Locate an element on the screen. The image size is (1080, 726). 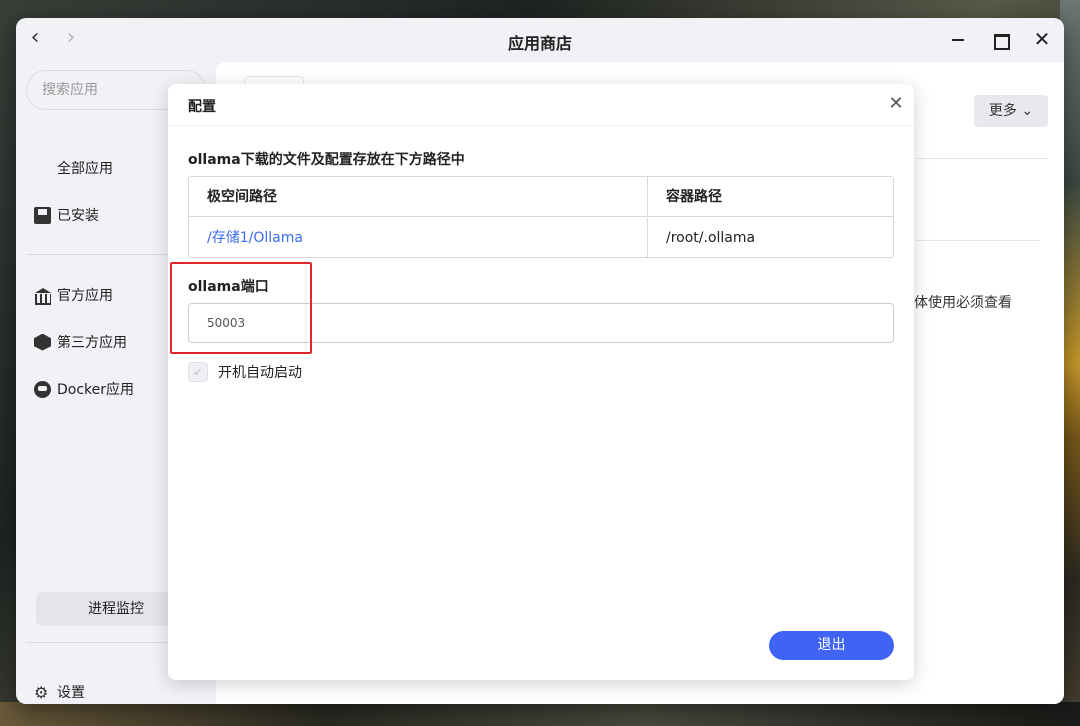
close-dialog-button: ✕ is located at coordinates (896, 104).